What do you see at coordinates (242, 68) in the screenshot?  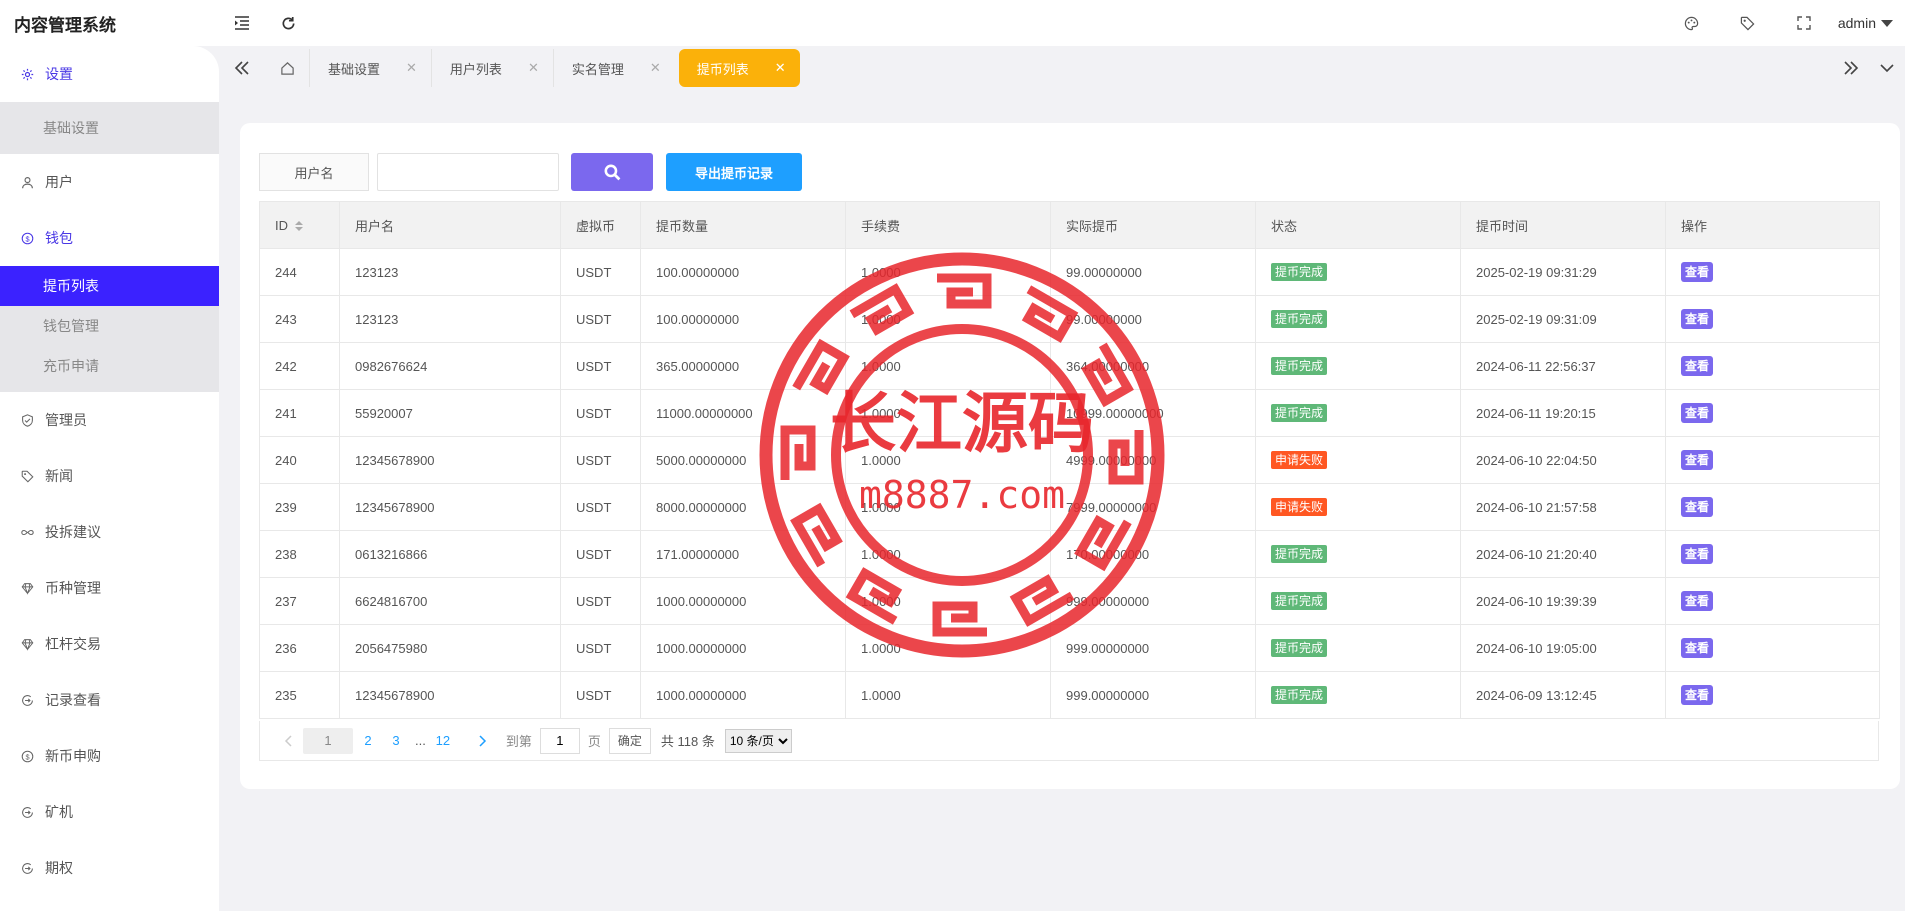 I see `tabs-scroll-left-icon` at bounding box center [242, 68].